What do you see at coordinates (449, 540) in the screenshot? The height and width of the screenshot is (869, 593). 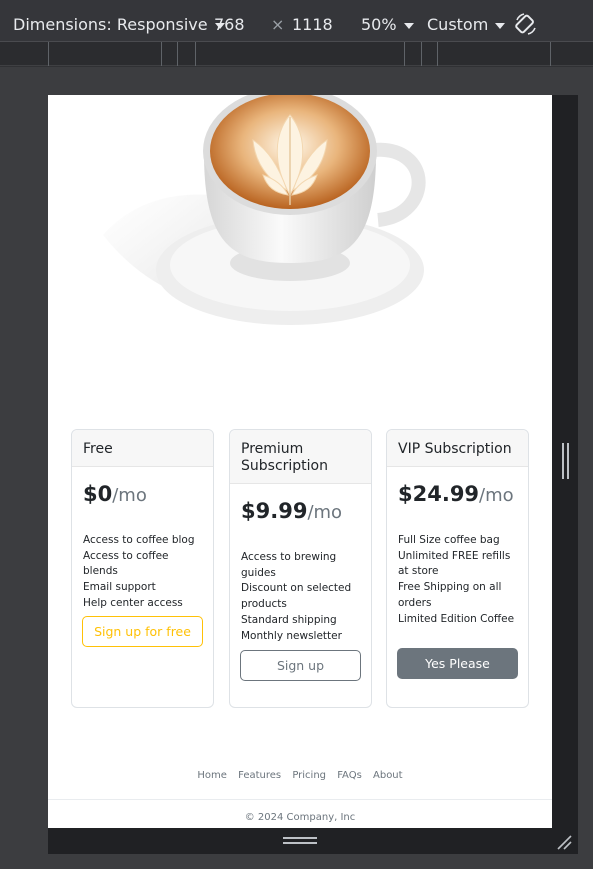 I see `feature-item: Full Size coffee bag` at bounding box center [449, 540].